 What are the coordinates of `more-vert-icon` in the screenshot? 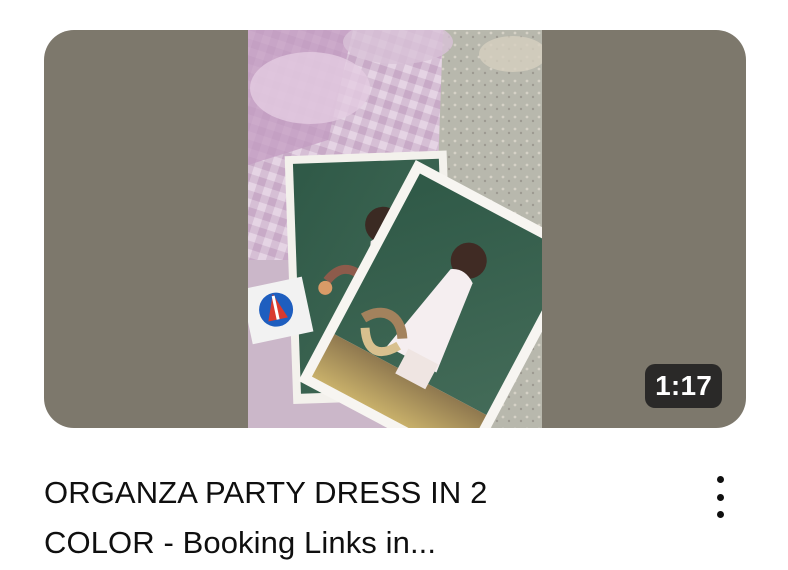 It's located at (720, 497).